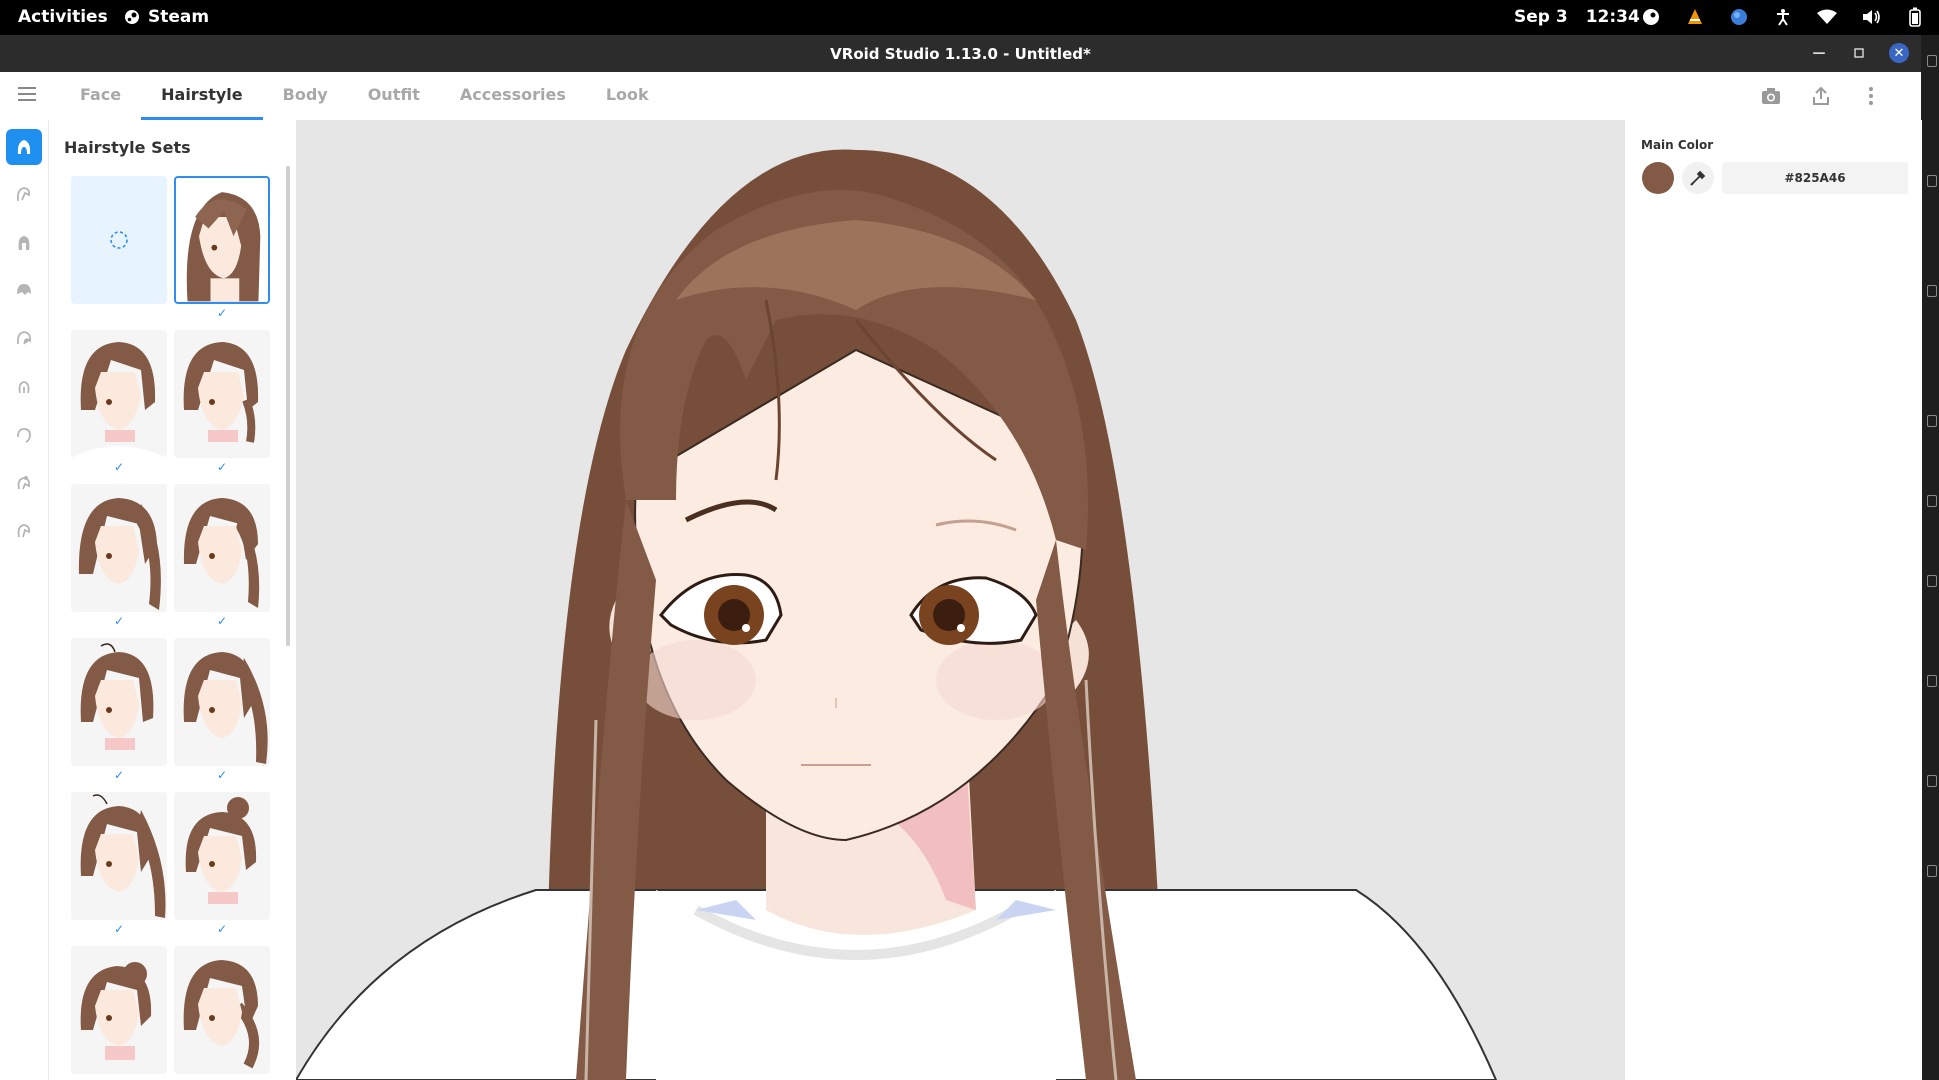 The height and width of the screenshot is (1080, 1939). Describe the element at coordinates (1819, 53) in the screenshot. I see `minimize-button: —` at that location.